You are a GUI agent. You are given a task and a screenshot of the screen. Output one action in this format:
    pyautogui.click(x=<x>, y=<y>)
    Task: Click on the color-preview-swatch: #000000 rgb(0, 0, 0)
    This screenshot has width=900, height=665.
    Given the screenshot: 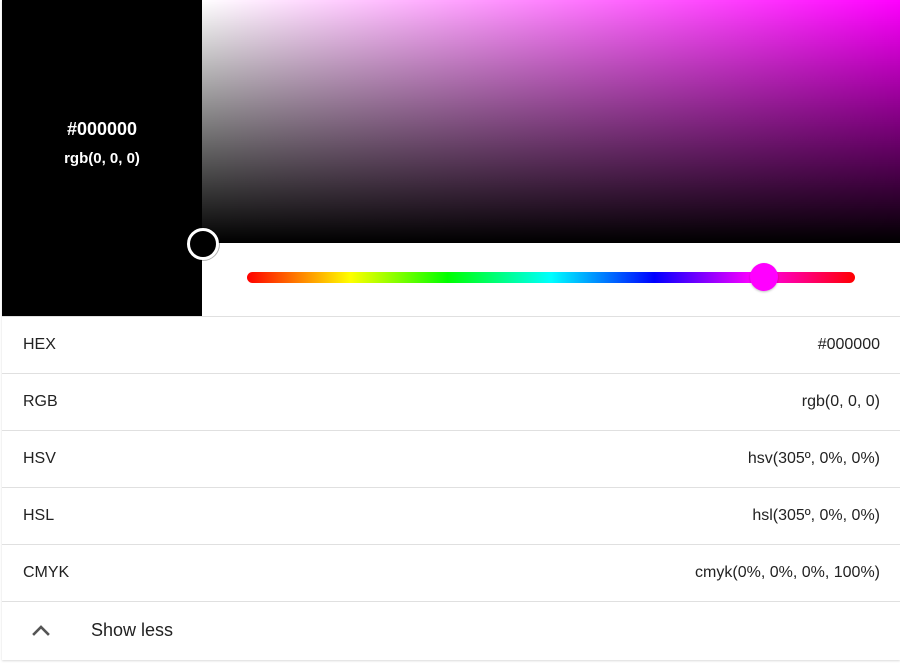 What is the action you would take?
    pyautogui.click(x=102, y=158)
    